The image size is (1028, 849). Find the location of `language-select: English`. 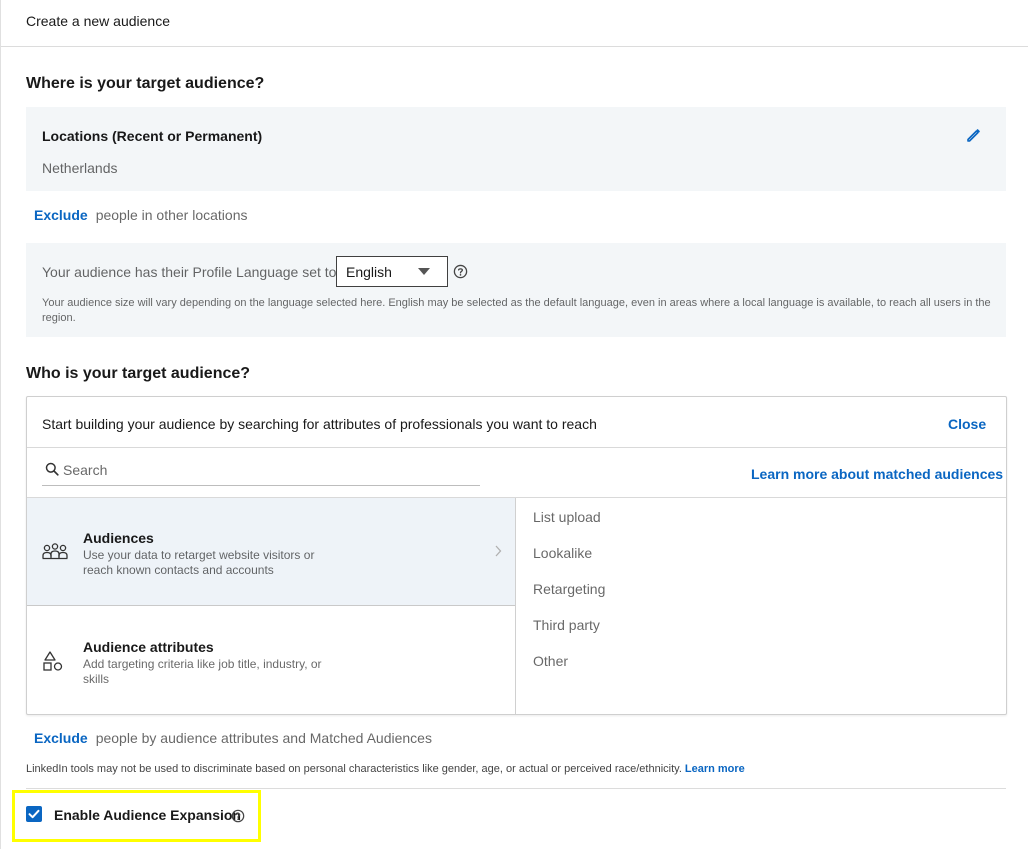

language-select: English is located at coordinates (392, 271).